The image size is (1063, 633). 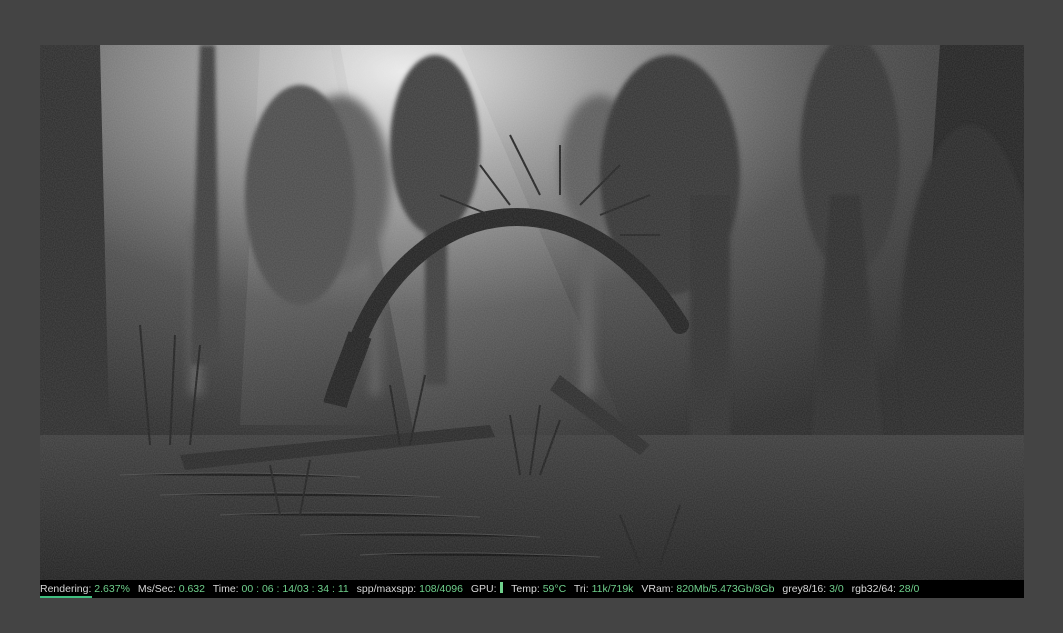 What do you see at coordinates (909, 589) in the screenshot?
I see `rgb-value: 28/0` at bounding box center [909, 589].